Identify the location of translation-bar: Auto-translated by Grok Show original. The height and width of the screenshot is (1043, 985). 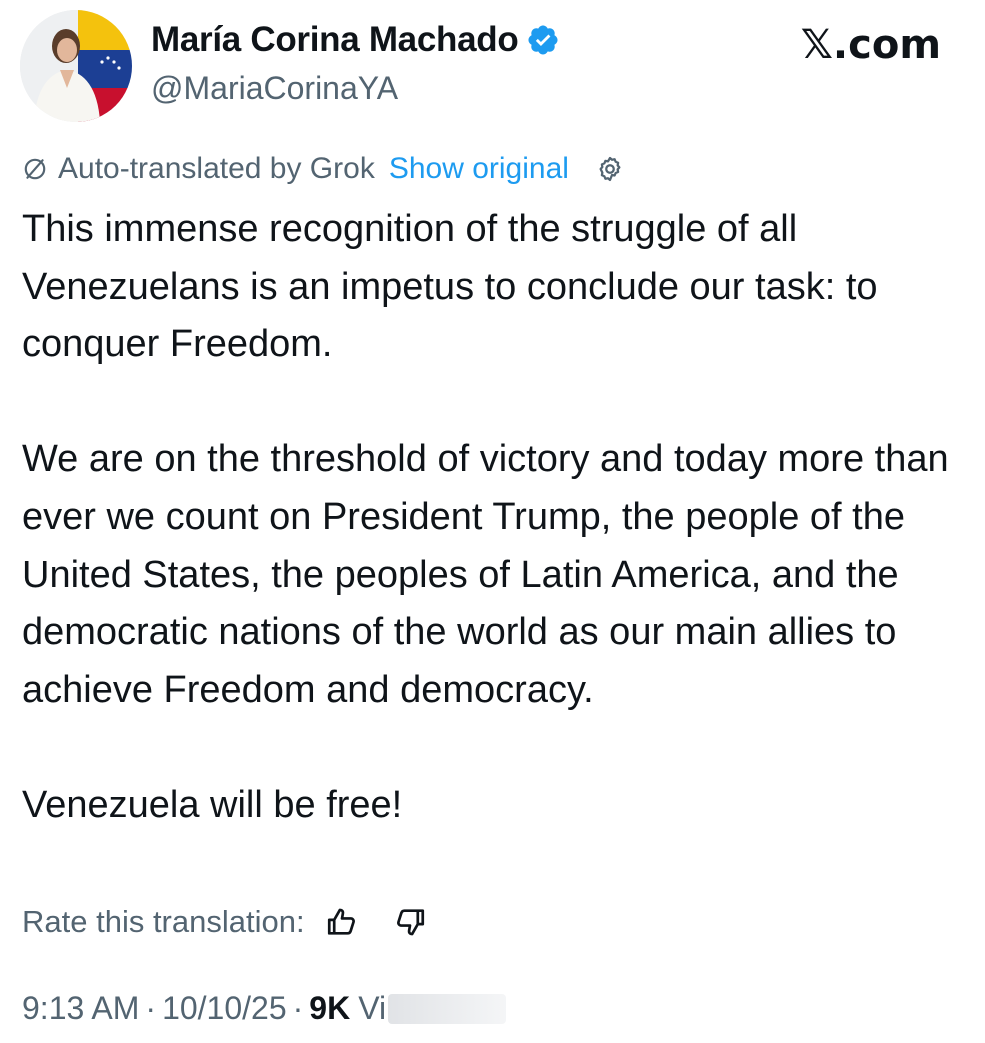
(323, 169).